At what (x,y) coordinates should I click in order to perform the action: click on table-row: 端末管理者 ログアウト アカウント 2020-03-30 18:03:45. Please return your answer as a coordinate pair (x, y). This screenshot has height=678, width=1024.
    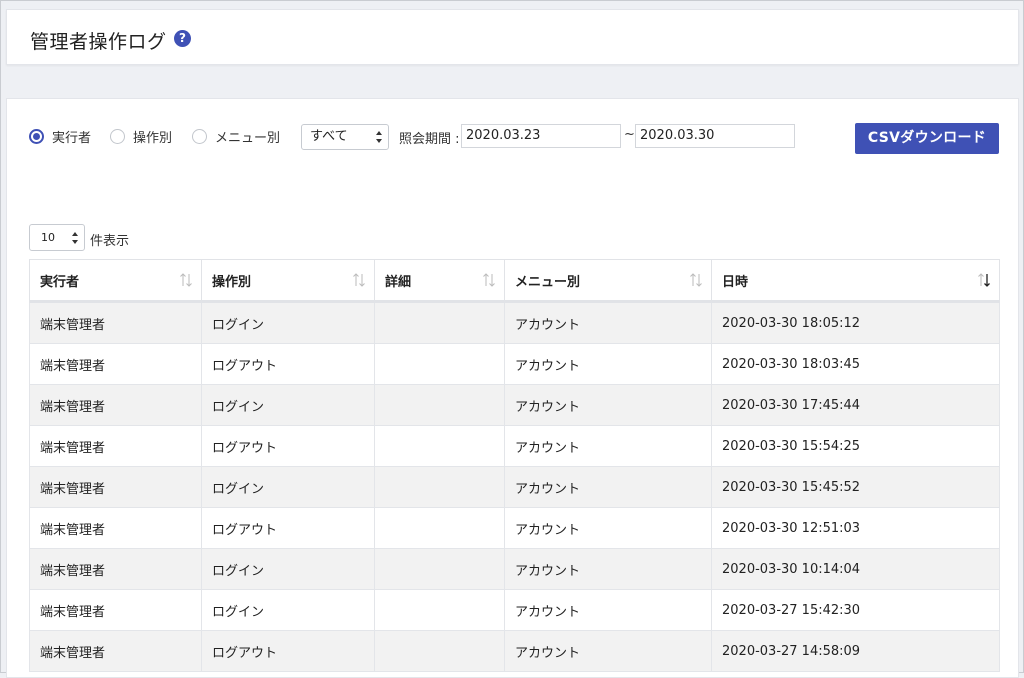
    Looking at the image, I should click on (514, 364).